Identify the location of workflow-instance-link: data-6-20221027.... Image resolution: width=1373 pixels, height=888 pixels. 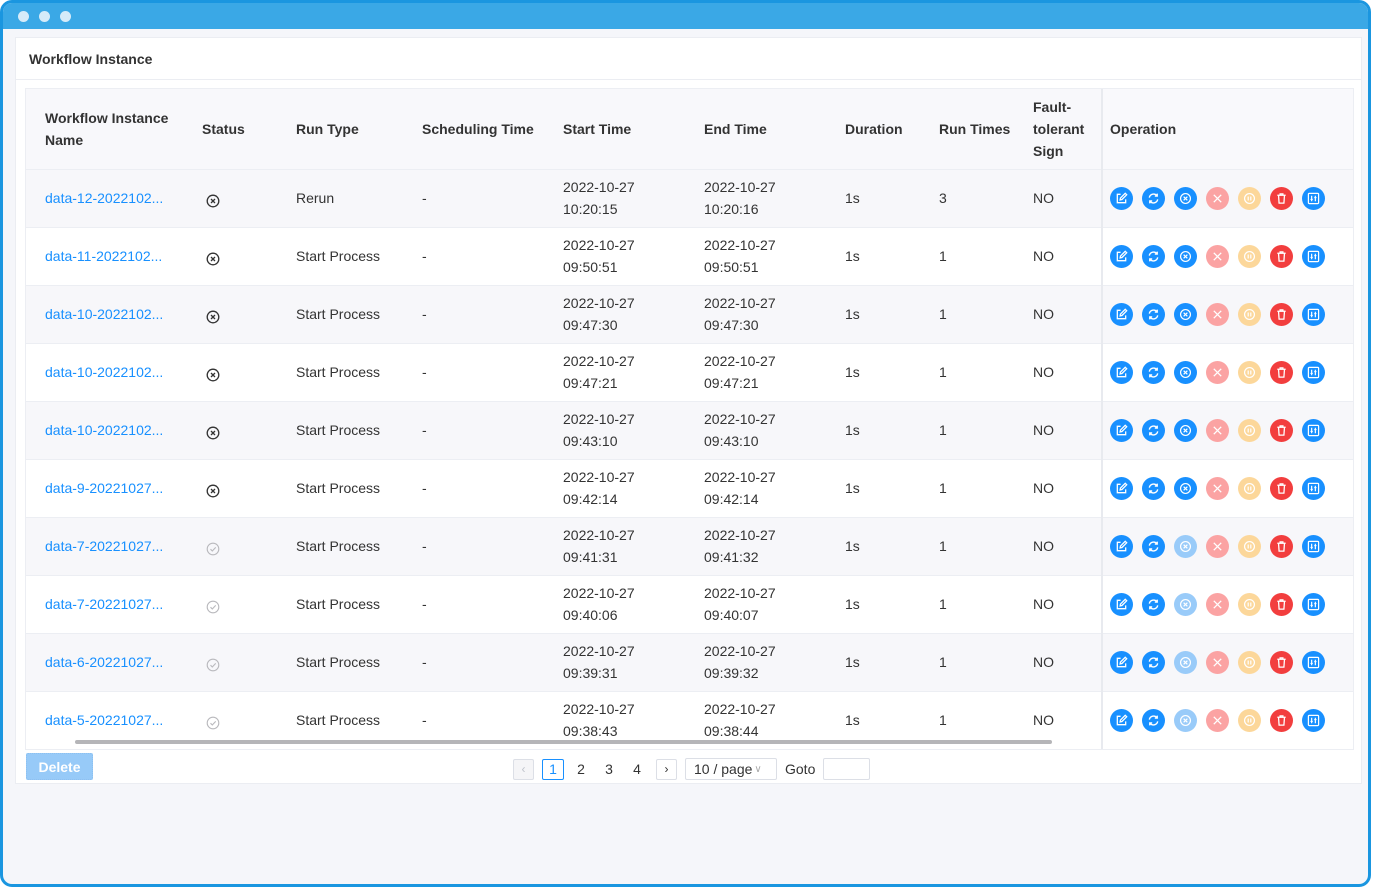
(104, 662).